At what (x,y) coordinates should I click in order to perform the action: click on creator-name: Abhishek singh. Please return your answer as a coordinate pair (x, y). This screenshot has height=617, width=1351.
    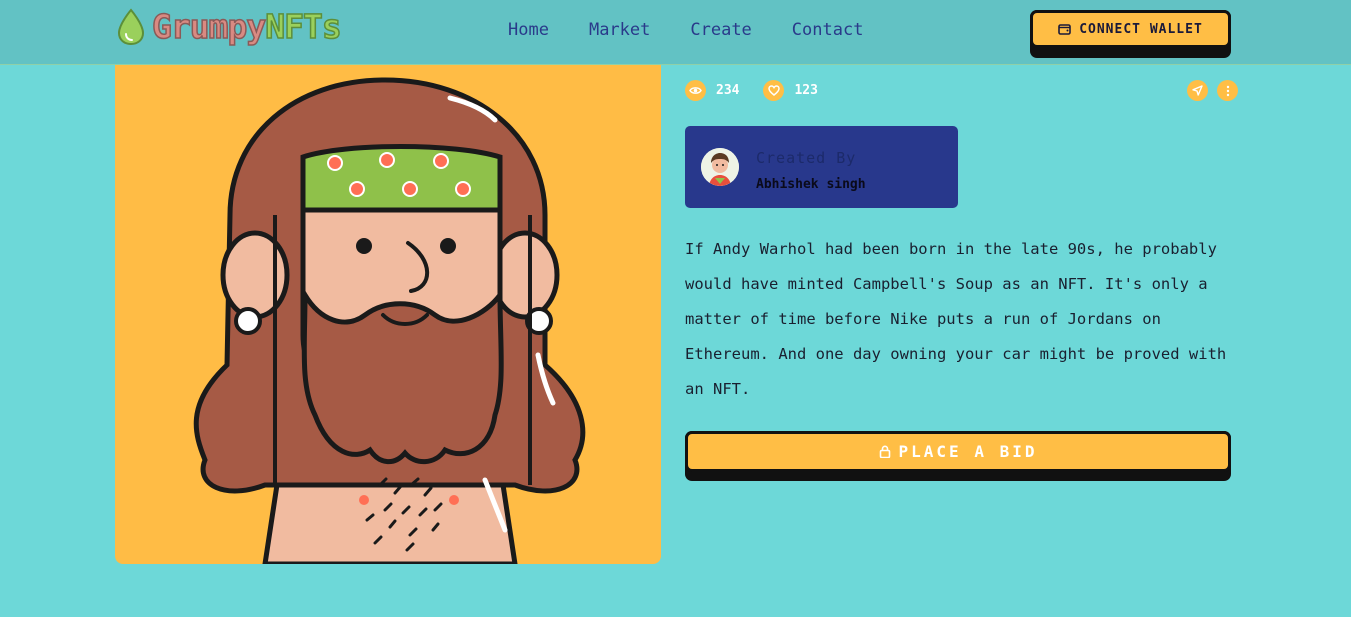
    Looking at the image, I should click on (811, 184).